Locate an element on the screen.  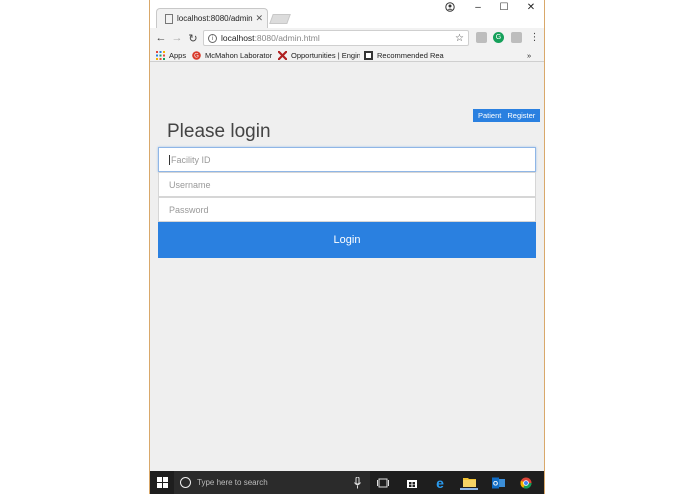
new-tab-button is located at coordinates (280, 19).